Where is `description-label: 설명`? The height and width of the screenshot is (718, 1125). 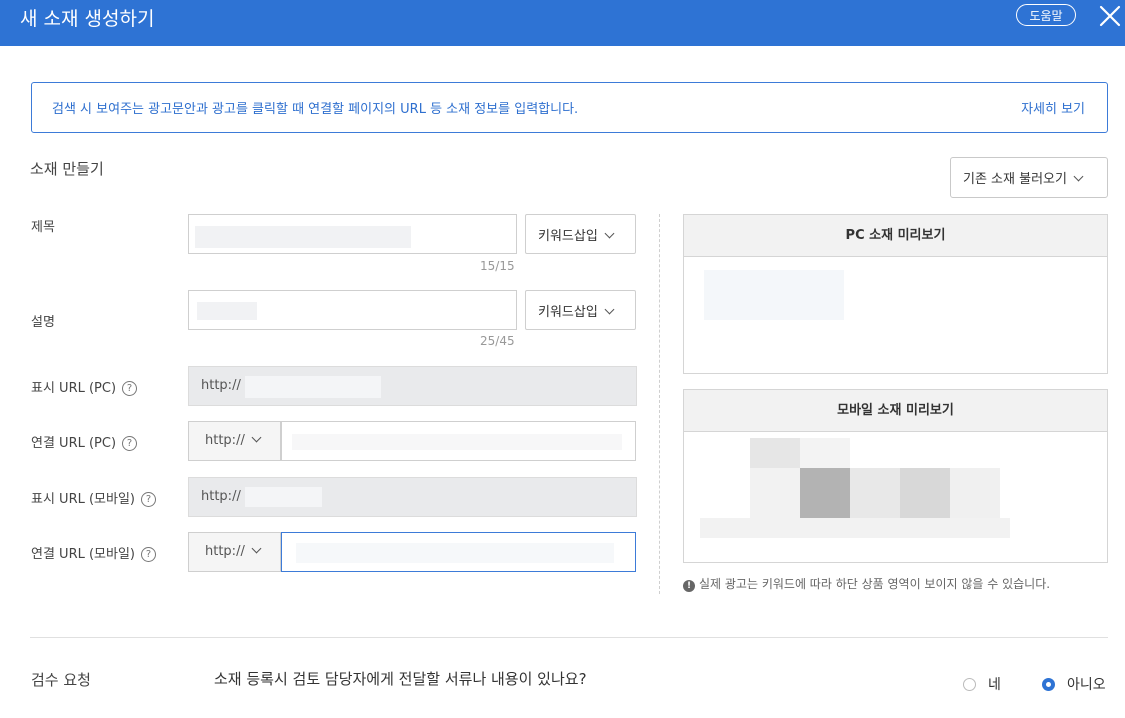 description-label: 설명 is located at coordinates (43, 322).